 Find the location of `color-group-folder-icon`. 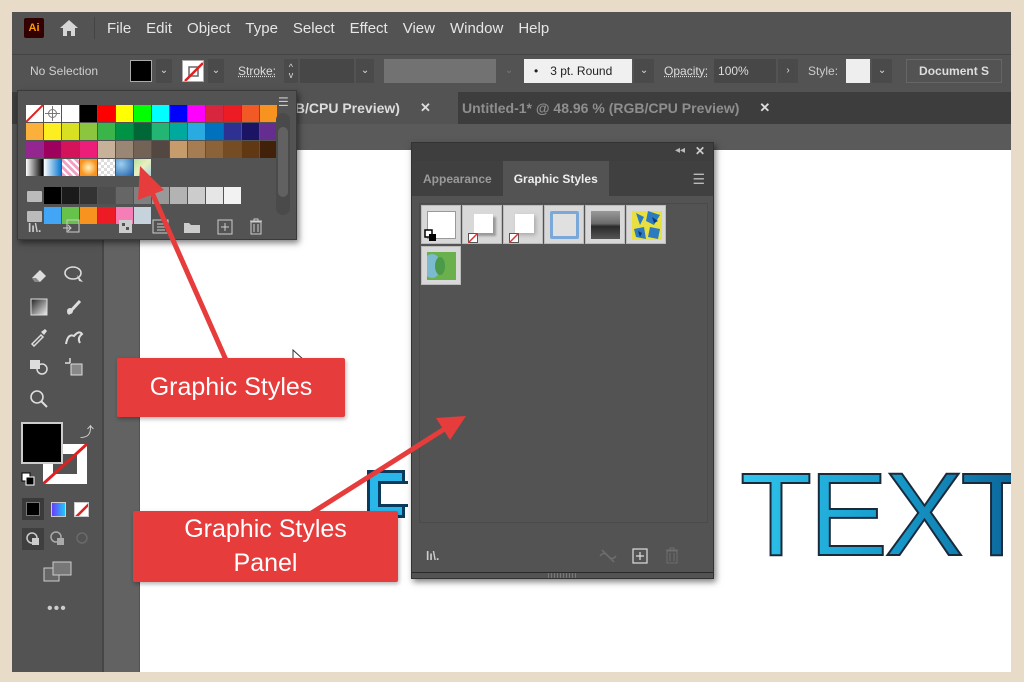

color-group-folder-icon is located at coordinates (34, 196).